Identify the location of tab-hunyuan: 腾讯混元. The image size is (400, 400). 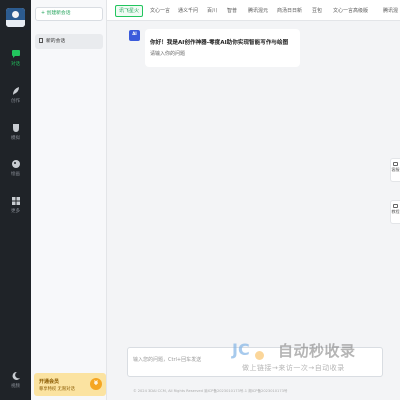
(258, 11).